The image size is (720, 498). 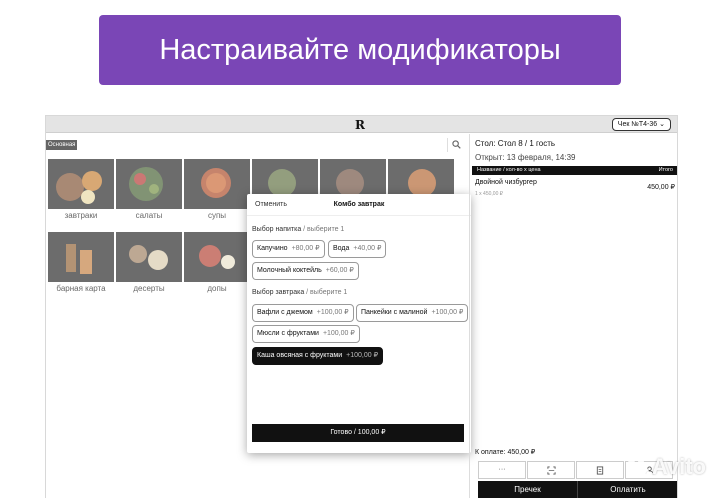 I want to click on option-name: Капучино, so click(x=272, y=248).